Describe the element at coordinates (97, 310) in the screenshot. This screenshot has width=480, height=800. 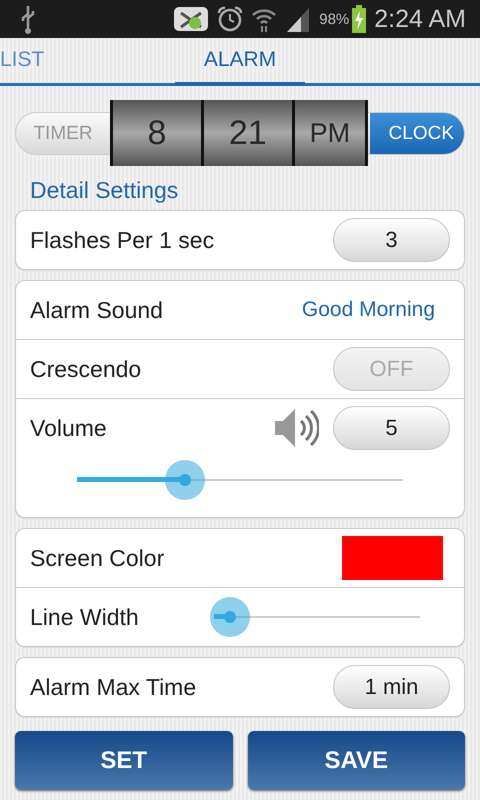
I see `setting-label: Alarm Sound` at that location.